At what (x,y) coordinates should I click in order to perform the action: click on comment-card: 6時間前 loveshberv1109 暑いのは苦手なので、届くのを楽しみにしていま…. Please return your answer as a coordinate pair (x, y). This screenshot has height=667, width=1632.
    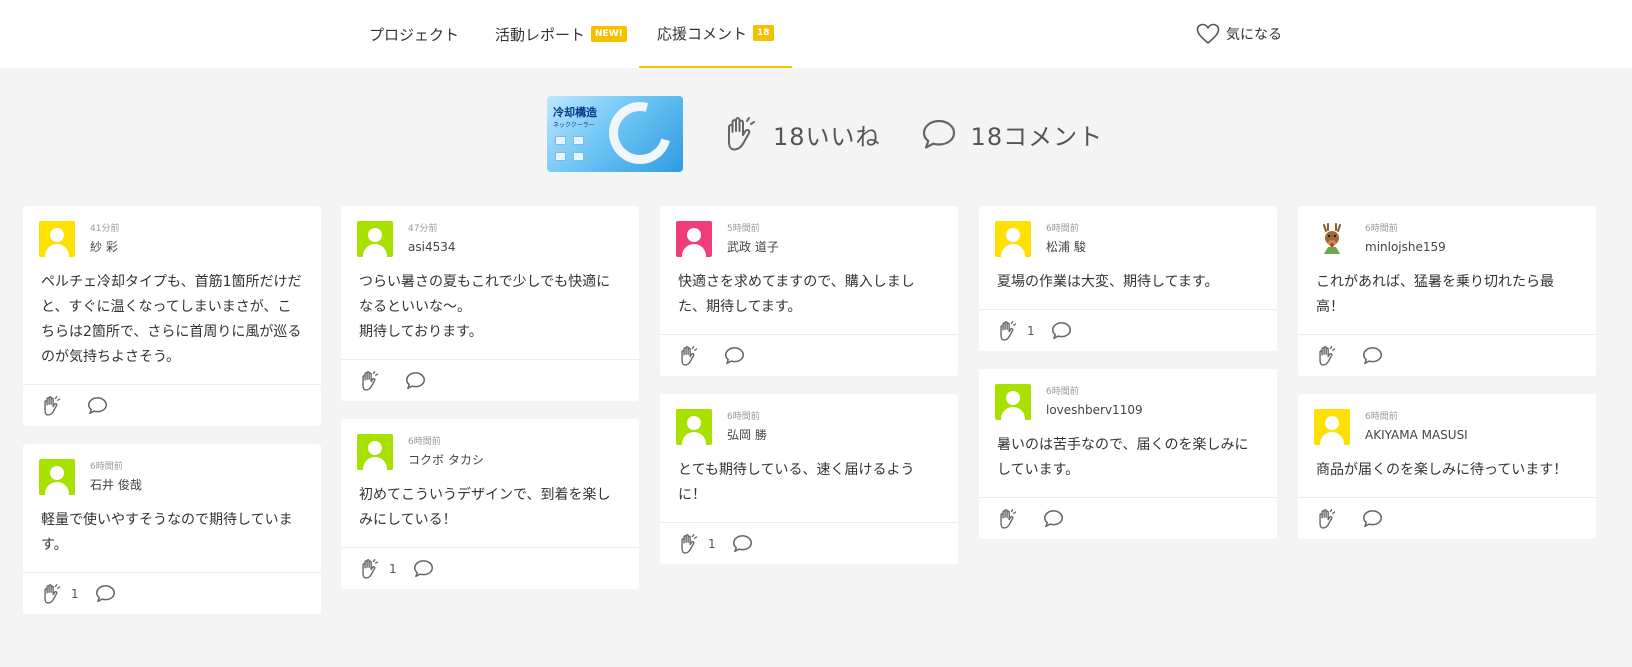
    Looking at the image, I should click on (1128, 454).